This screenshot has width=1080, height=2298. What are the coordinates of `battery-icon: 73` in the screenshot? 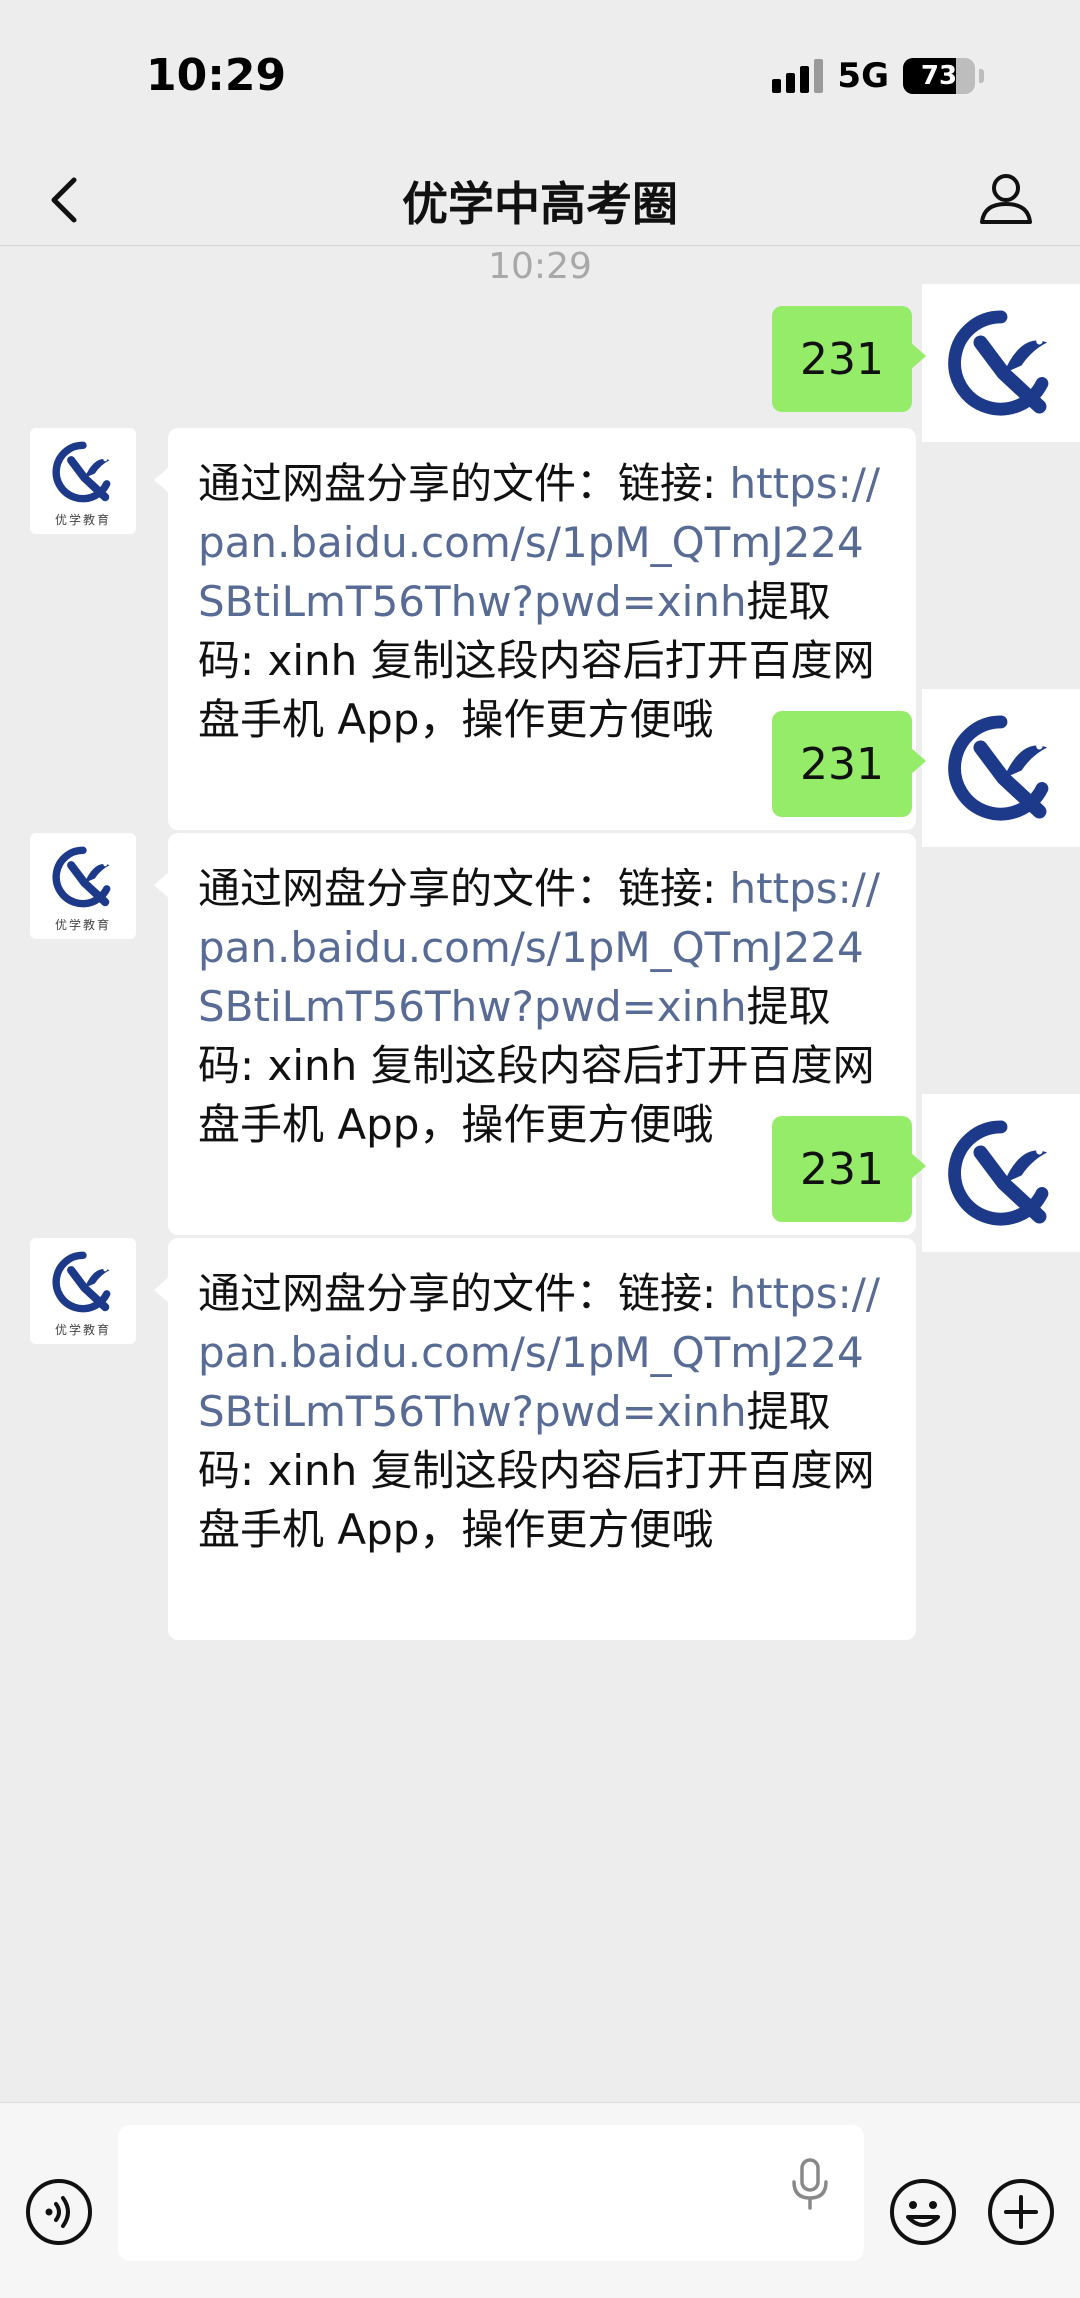 It's located at (939, 76).